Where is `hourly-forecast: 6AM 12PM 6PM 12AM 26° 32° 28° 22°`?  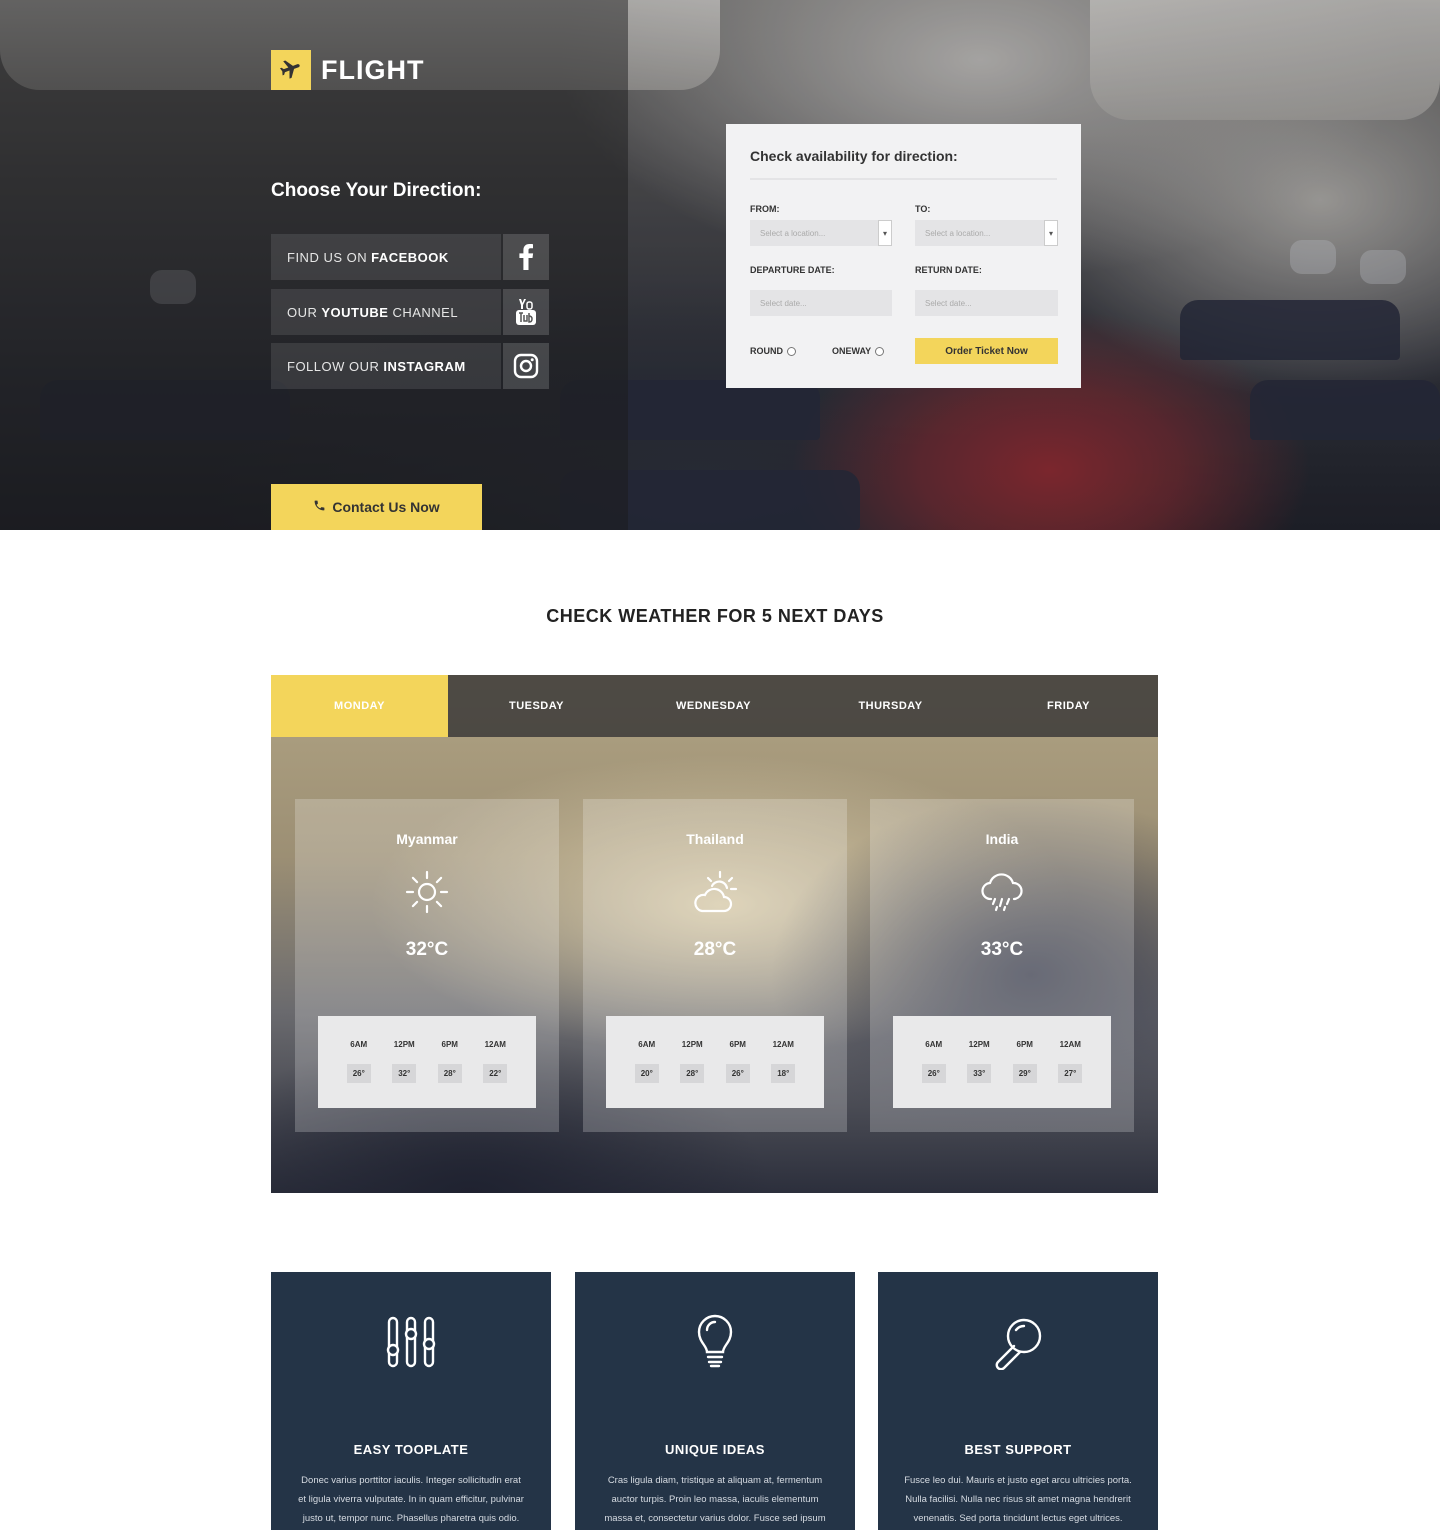
hourly-forecast: 6AM 12PM 6PM 12AM 26° 32° 28° 22° is located at coordinates (427, 1062).